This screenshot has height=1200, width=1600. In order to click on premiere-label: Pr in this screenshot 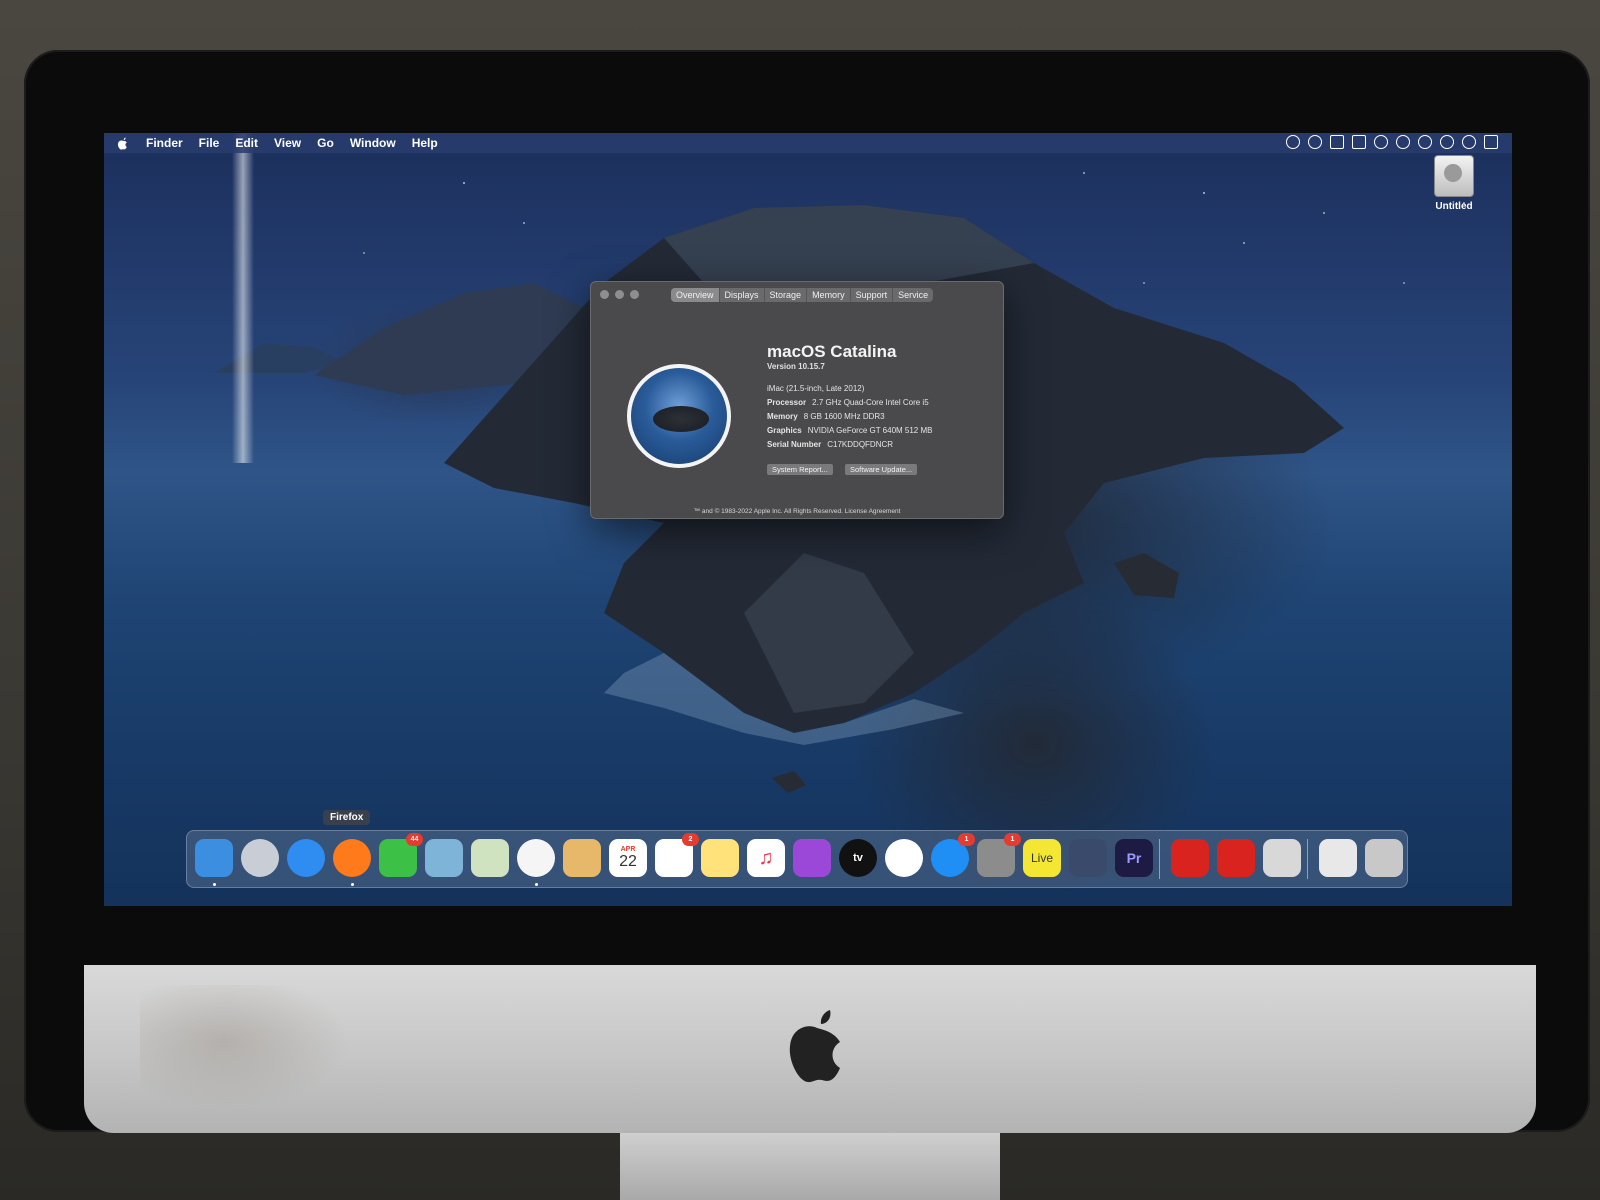, I will do `click(1134, 858)`.